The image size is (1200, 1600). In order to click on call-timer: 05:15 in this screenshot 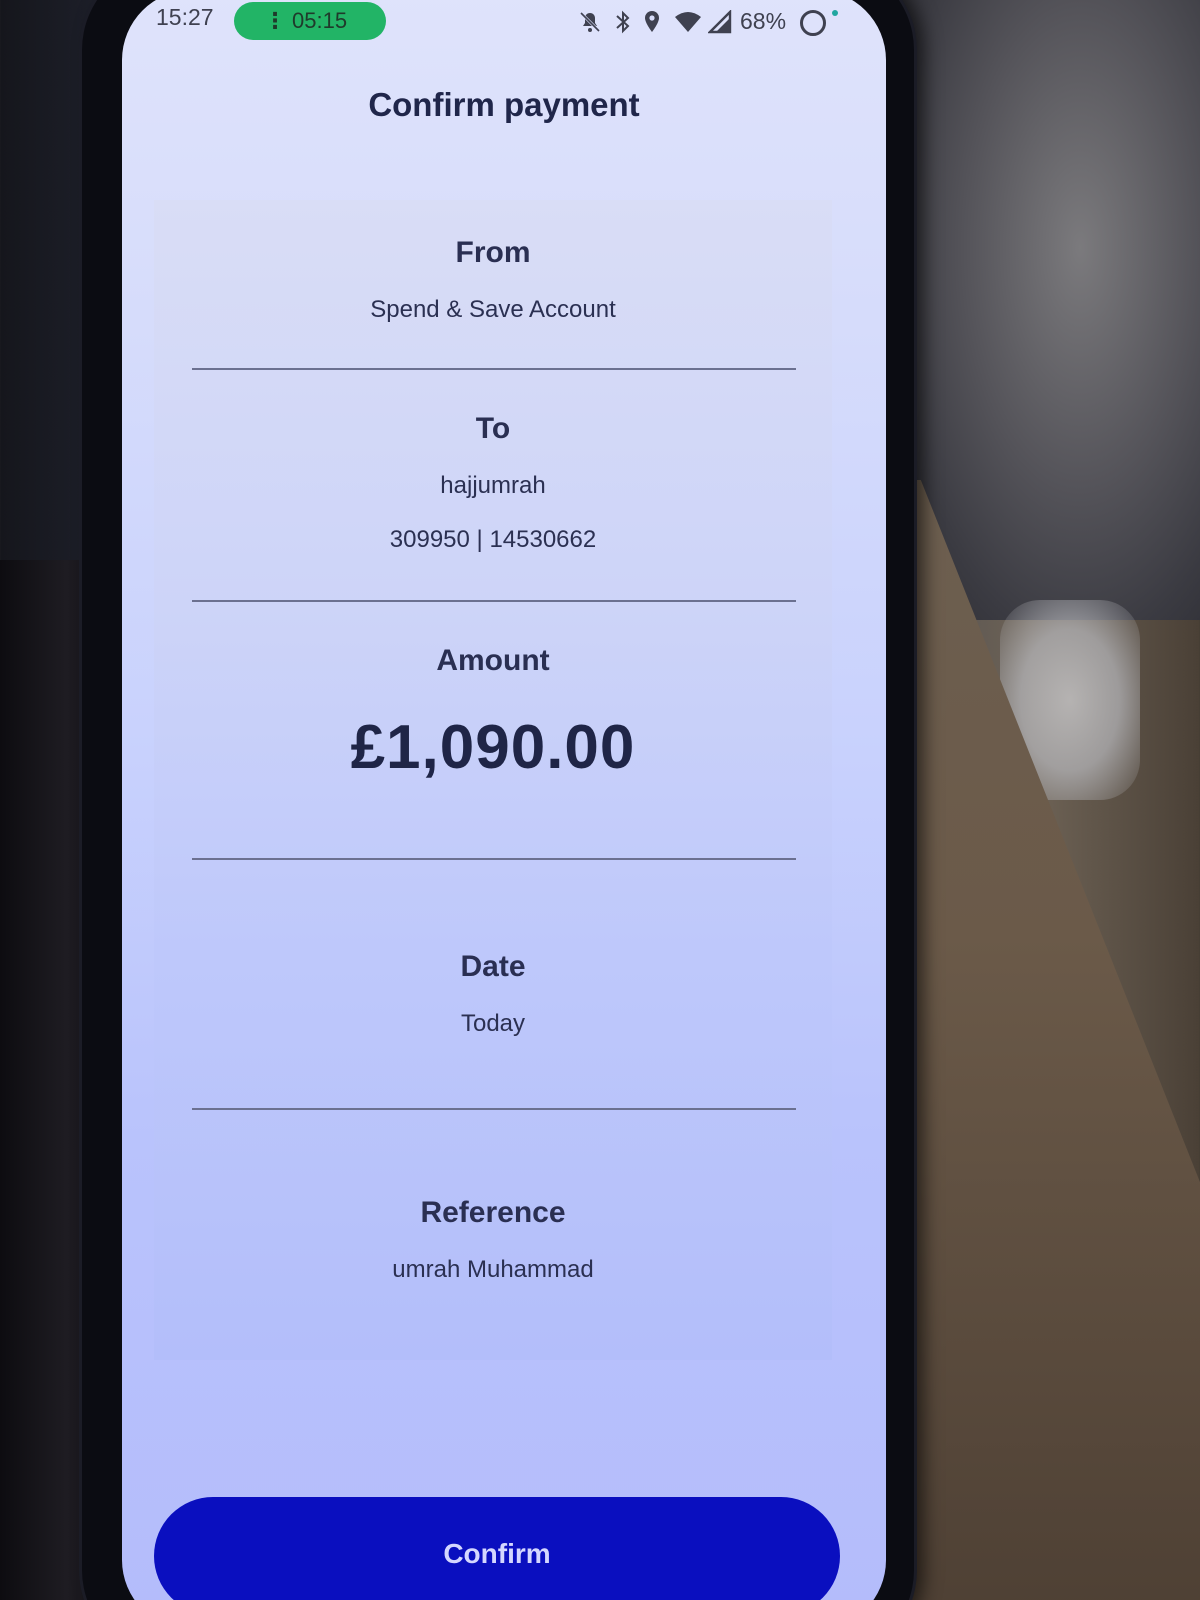, I will do `click(320, 20)`.